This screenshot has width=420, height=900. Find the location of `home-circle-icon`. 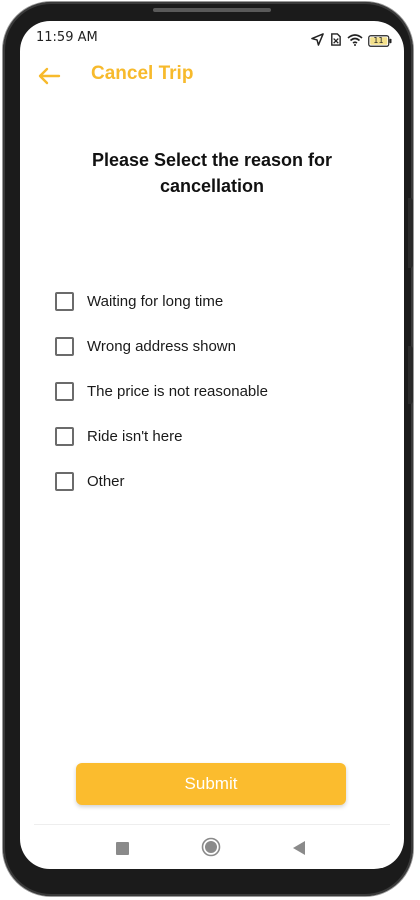

home-circle-icon is located at coordinates (211, 849).